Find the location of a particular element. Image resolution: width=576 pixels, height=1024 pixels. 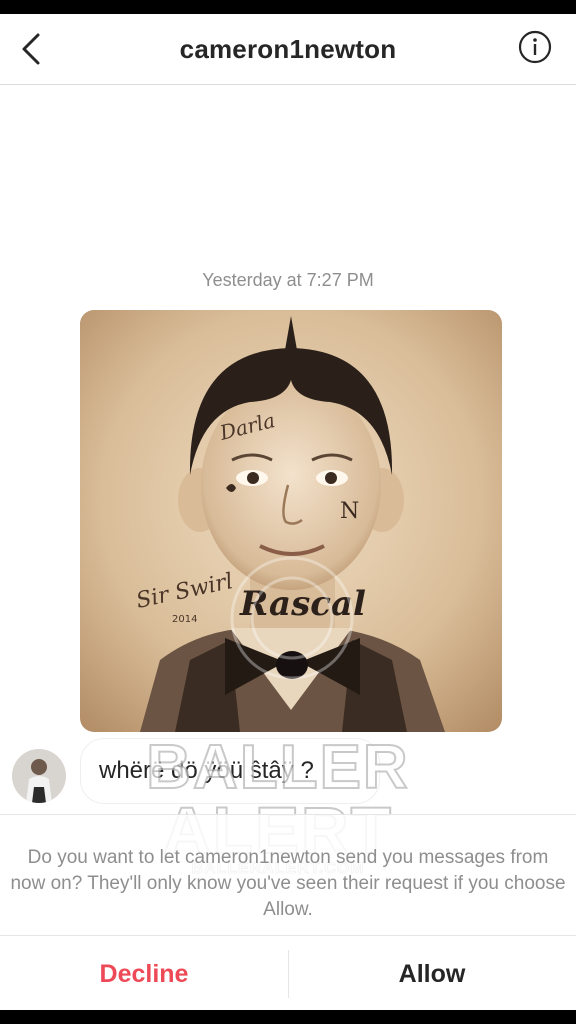

back-button is located at coordinates (31, 49).